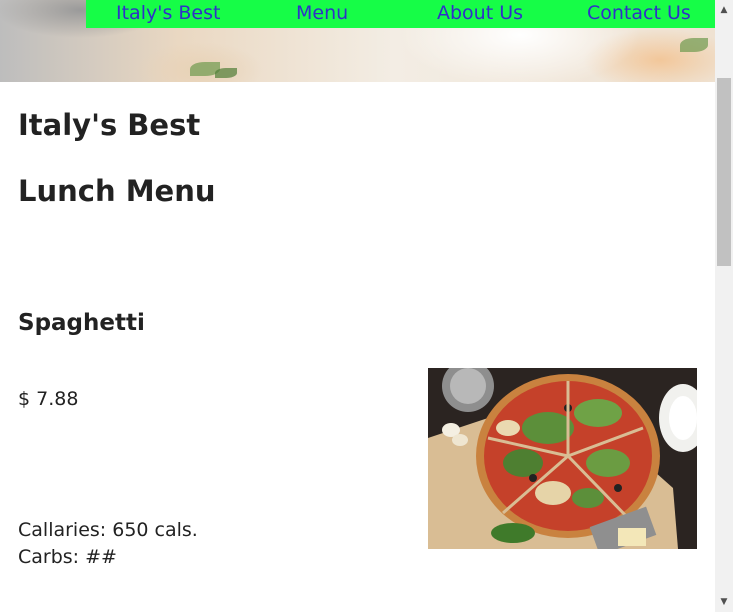  What do you see at coordinates (400, 14) in the screenshot?
I see `top-navigation-bar: Italy's Best Menu About Us Contact Us` at bounding box center [400, 14].